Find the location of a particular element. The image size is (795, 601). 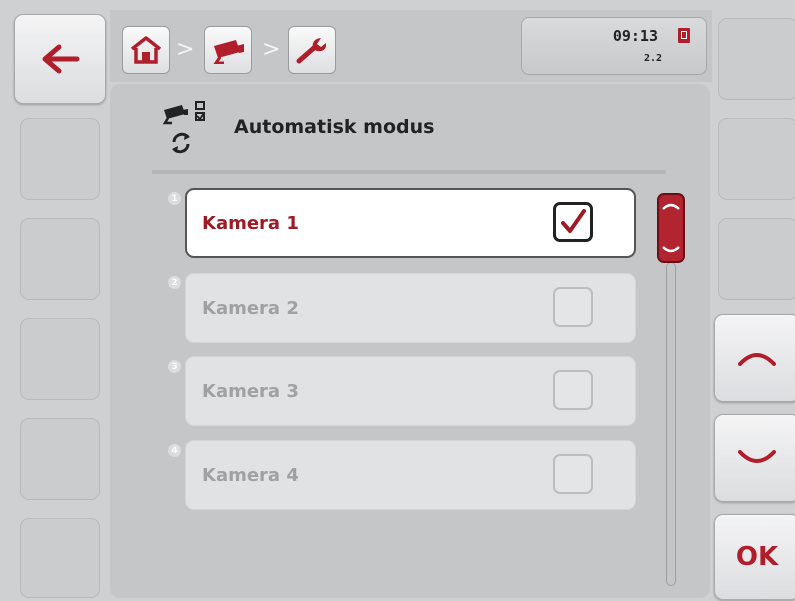

version-number: 2.2 is located at coordinates (652, 58).